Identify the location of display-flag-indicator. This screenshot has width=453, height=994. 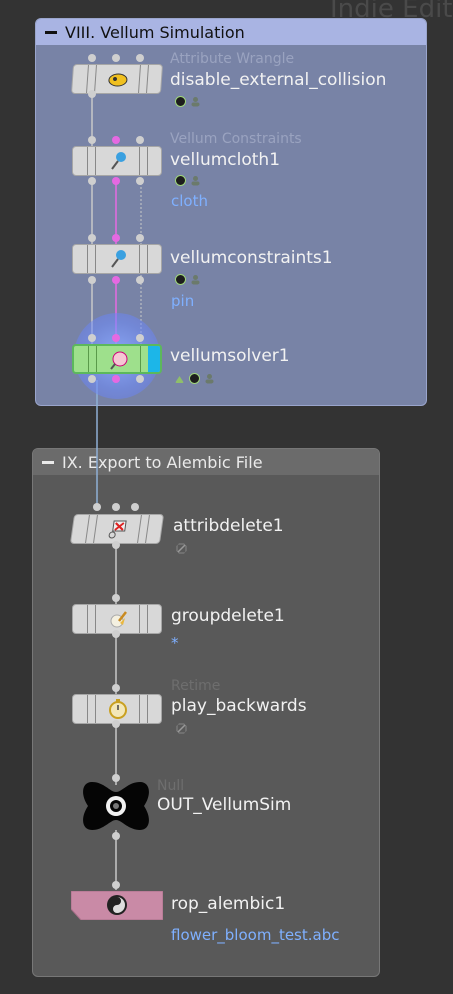
(154, 359).